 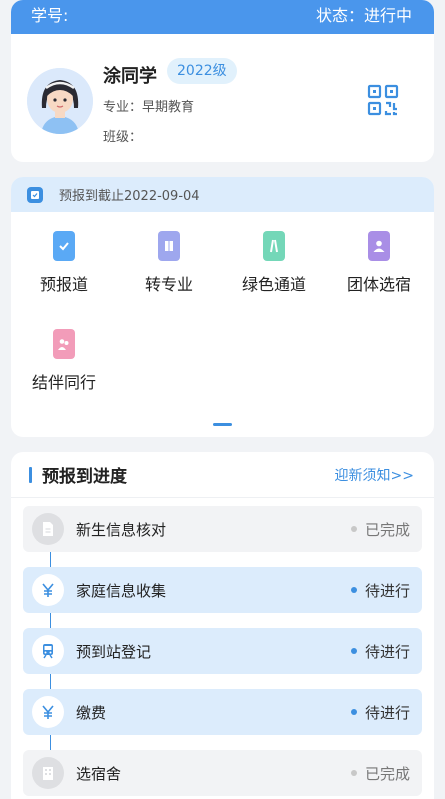 What do you see at coordinates (63, 382) in the screenshot?
I see `service-label: 结伴同行` at bounding box center [63, 382].